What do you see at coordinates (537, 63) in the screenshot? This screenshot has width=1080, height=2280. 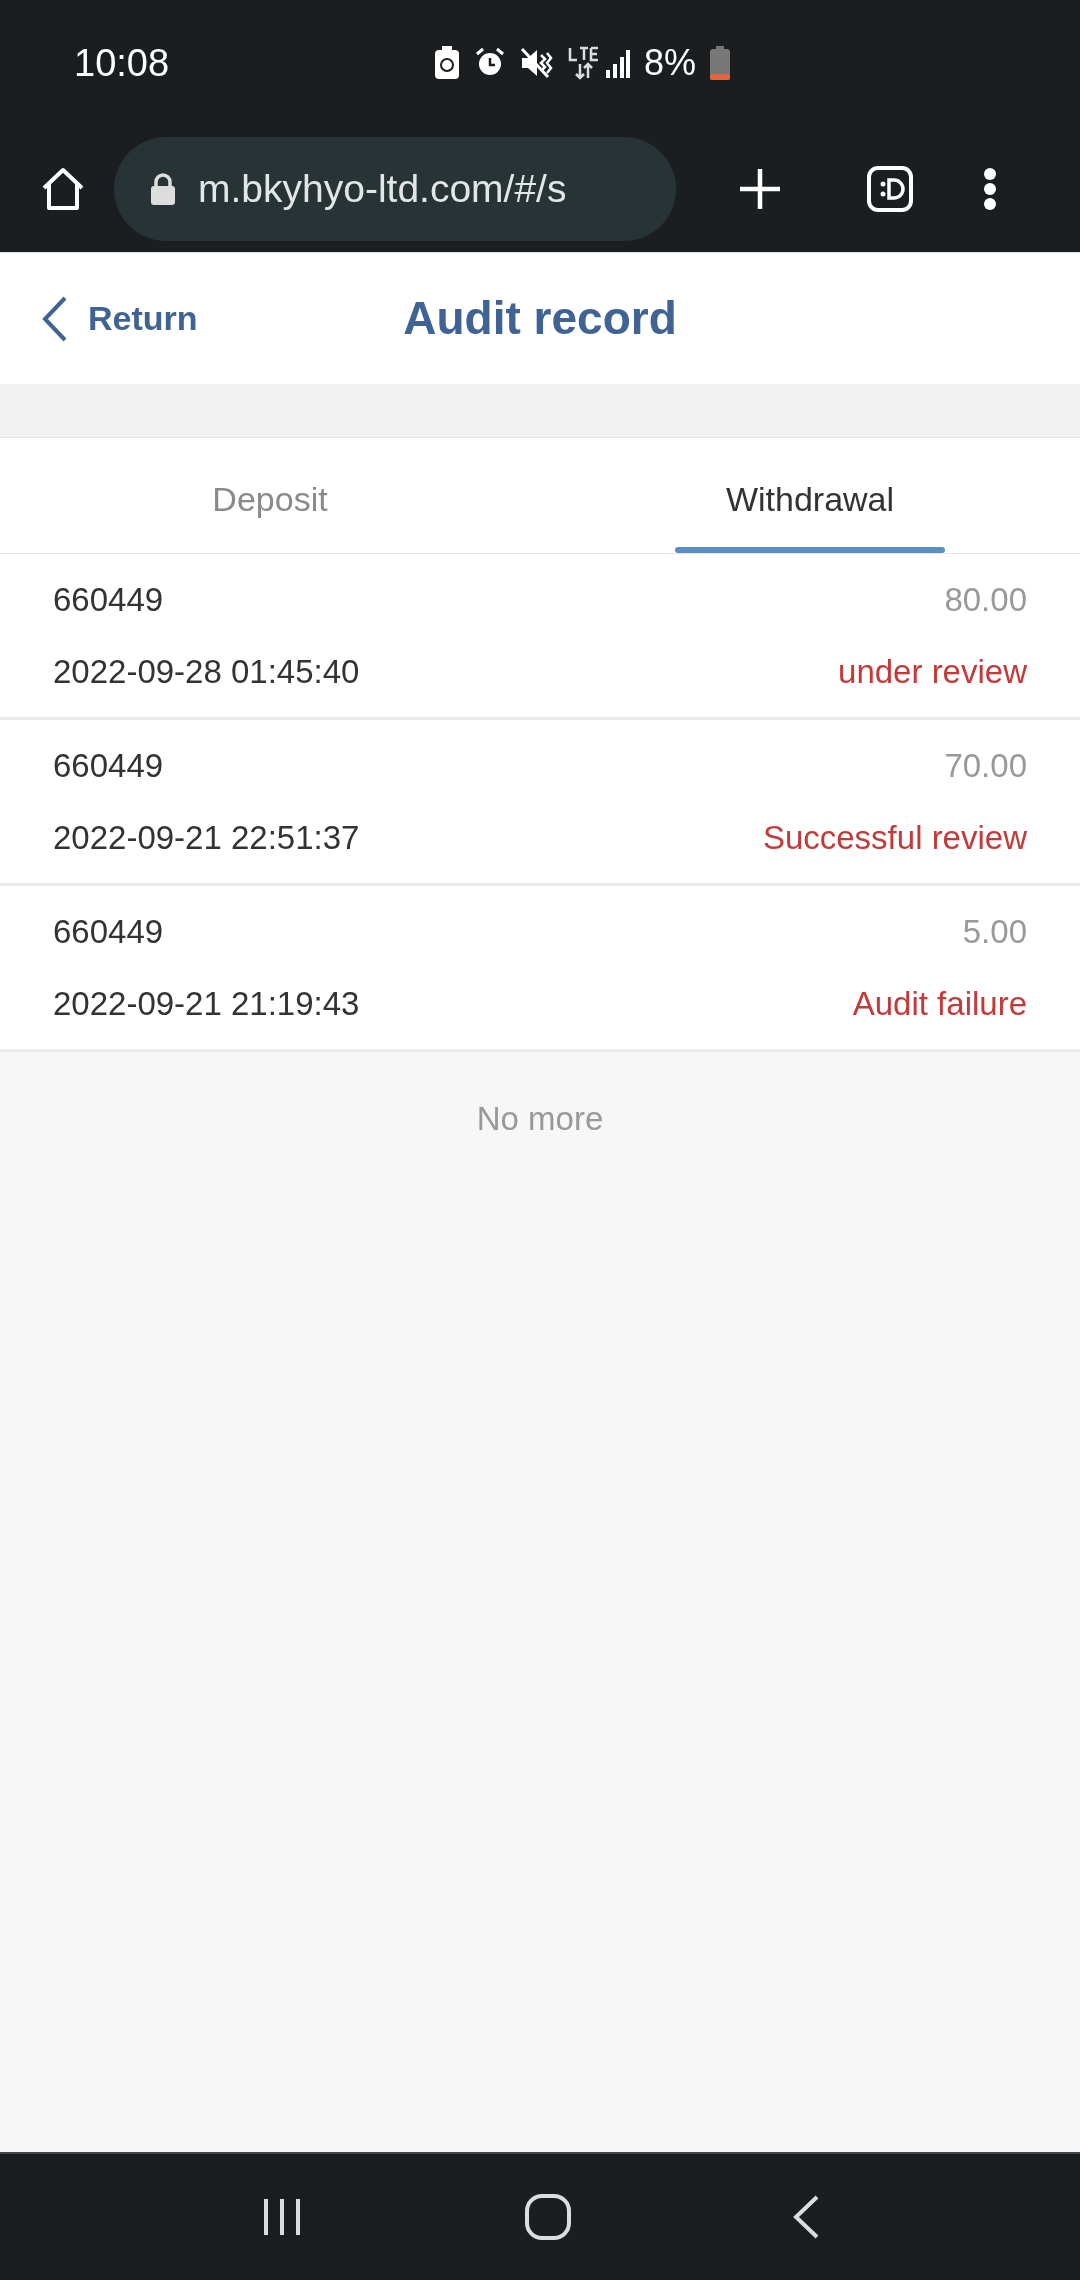 I see `mute-icon` at bounding box center [537, 63].